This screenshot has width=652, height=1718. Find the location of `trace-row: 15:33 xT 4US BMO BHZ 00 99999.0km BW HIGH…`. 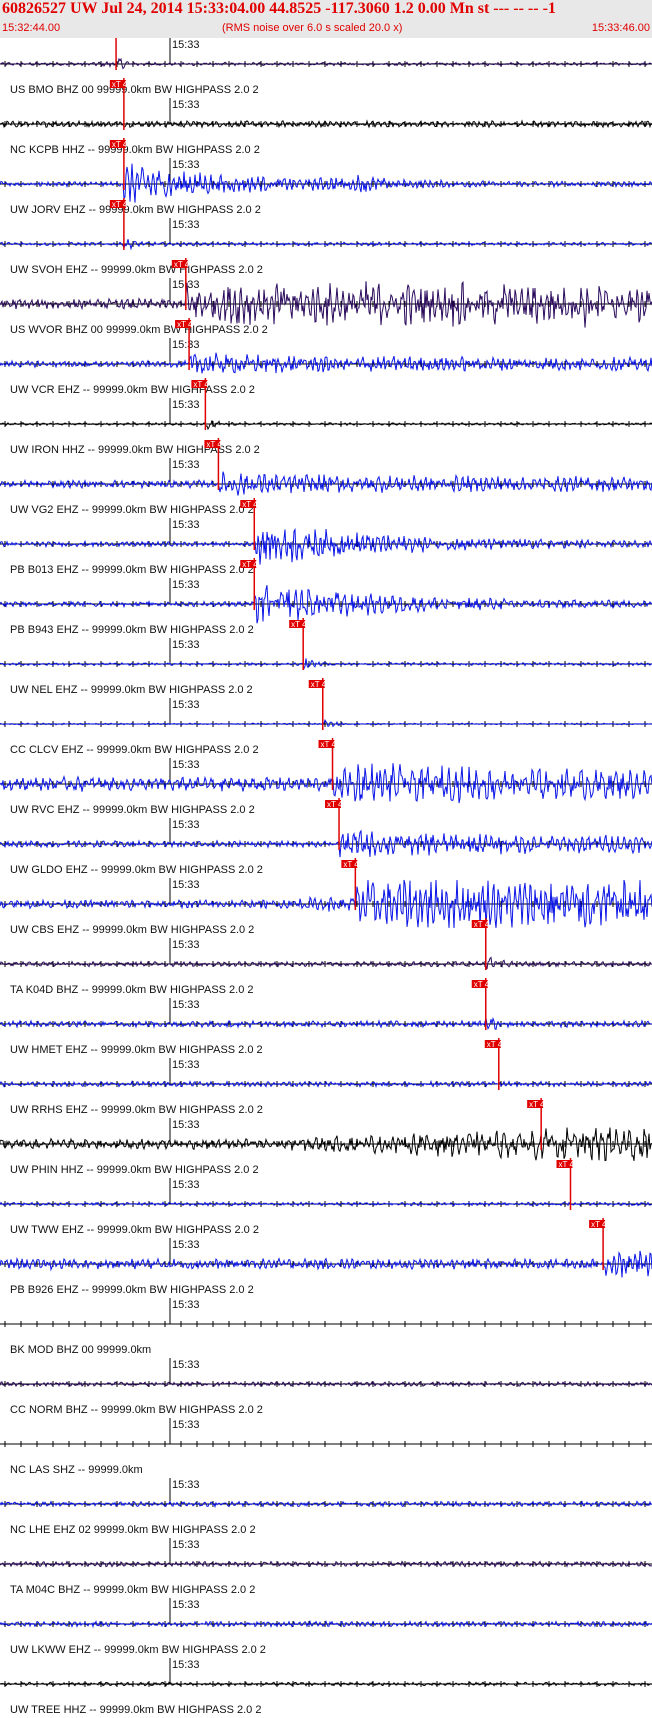

trace-row: 15:33 xT 4US BMO BHZ 00 99999.0km BW HIGH… is located at coordinates (326, 67).